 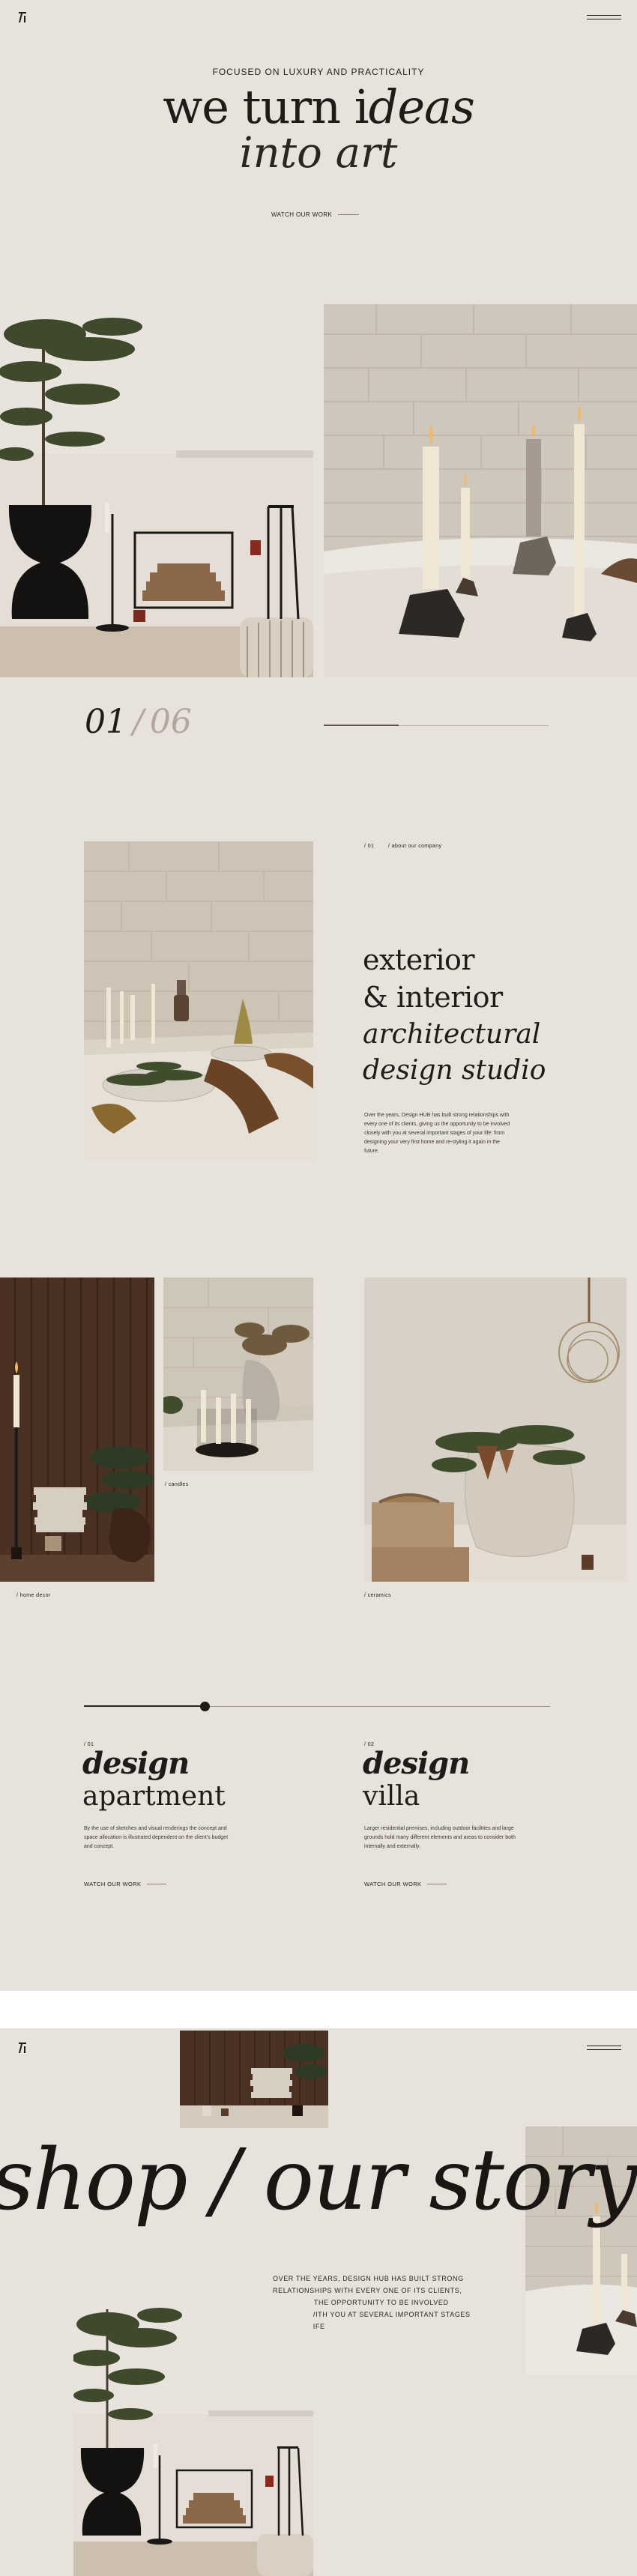 I want to click on service-2-cta-label: WATCH OUR WORK, so click(x=393, y=1884).